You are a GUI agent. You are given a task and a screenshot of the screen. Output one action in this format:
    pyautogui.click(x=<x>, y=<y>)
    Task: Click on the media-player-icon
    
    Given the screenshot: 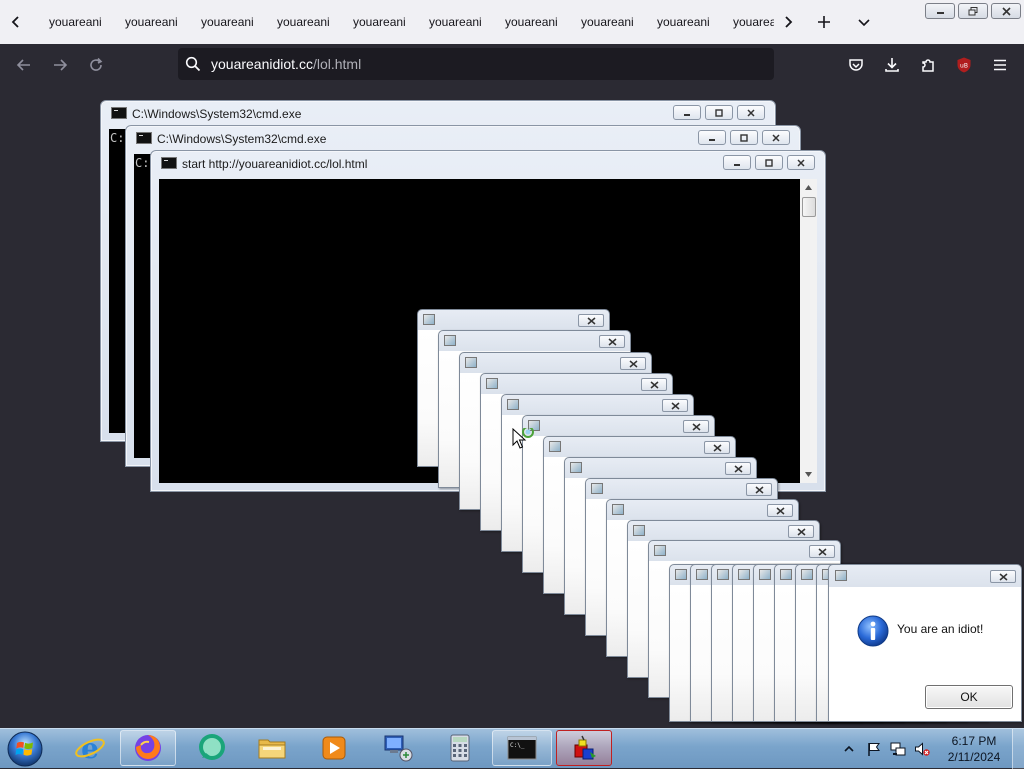 What is the action you would take?
    pyautogui.click(x=334, y=748)
    